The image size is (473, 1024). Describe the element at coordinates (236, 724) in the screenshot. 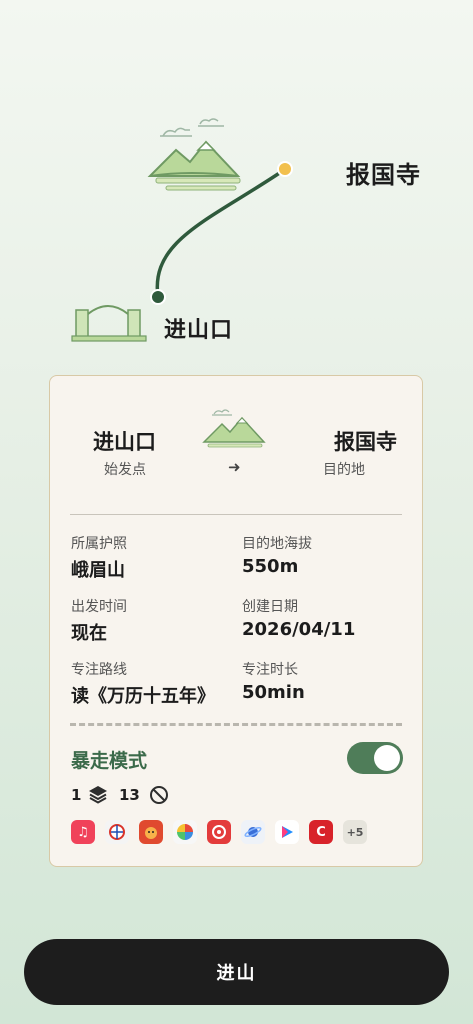

I see `dashed-divider` at that location.